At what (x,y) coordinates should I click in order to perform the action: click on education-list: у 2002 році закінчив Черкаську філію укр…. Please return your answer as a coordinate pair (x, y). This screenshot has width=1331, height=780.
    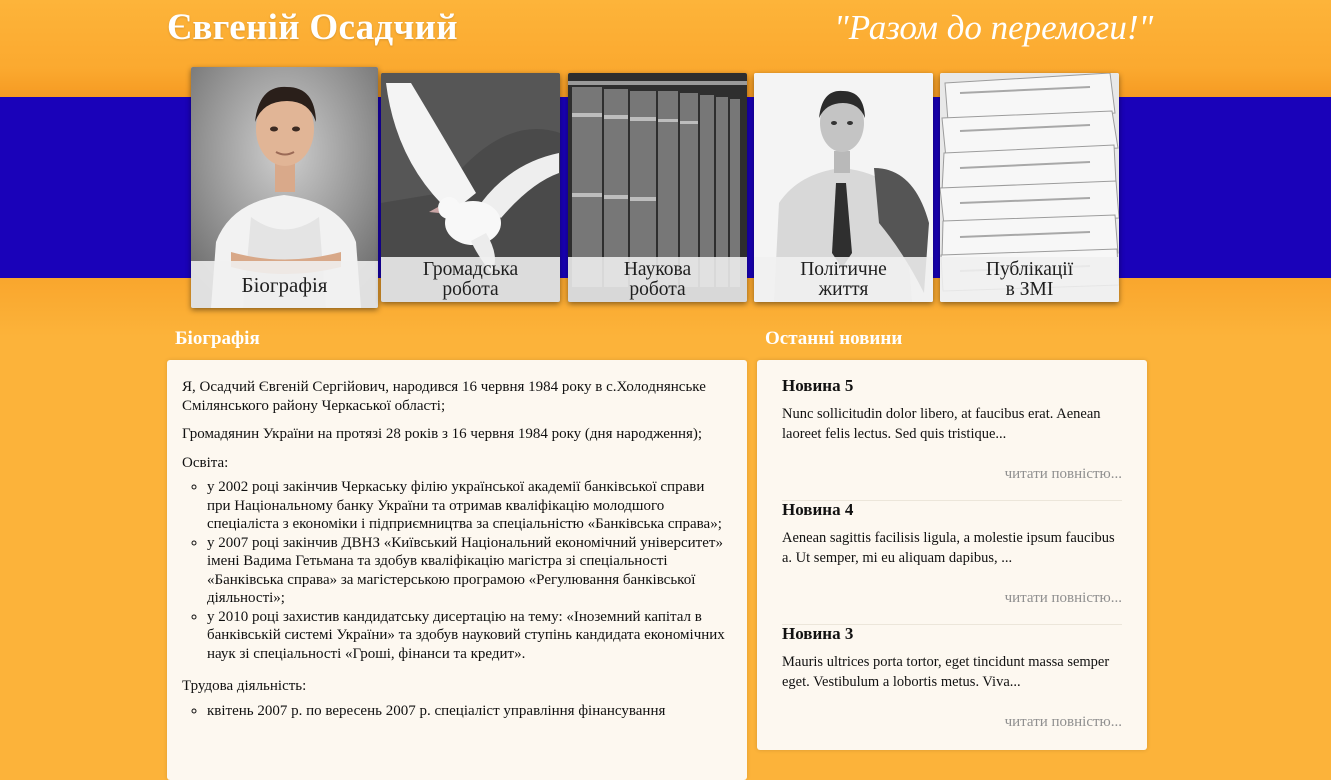
    Looking at the image, I should click on (455, 570).